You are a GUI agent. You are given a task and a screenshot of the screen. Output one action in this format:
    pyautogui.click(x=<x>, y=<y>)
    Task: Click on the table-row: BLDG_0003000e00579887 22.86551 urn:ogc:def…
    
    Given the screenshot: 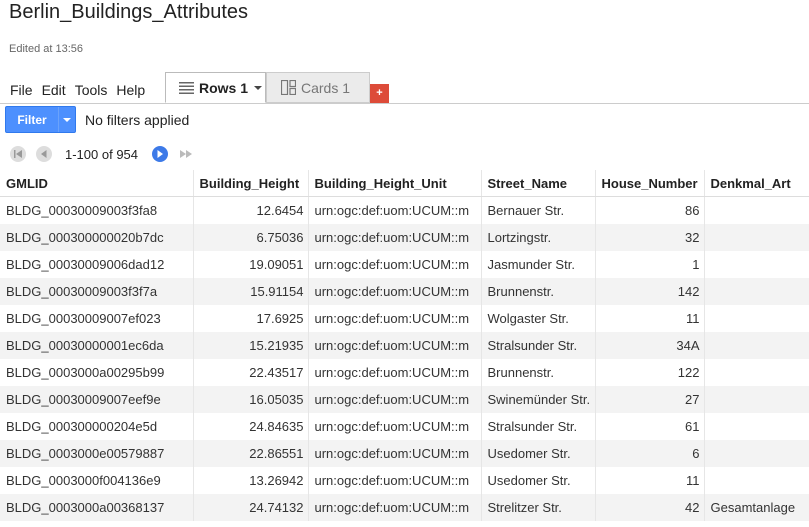 What is the action you would take?
    pyautogui.click(x=404, y=453)
    